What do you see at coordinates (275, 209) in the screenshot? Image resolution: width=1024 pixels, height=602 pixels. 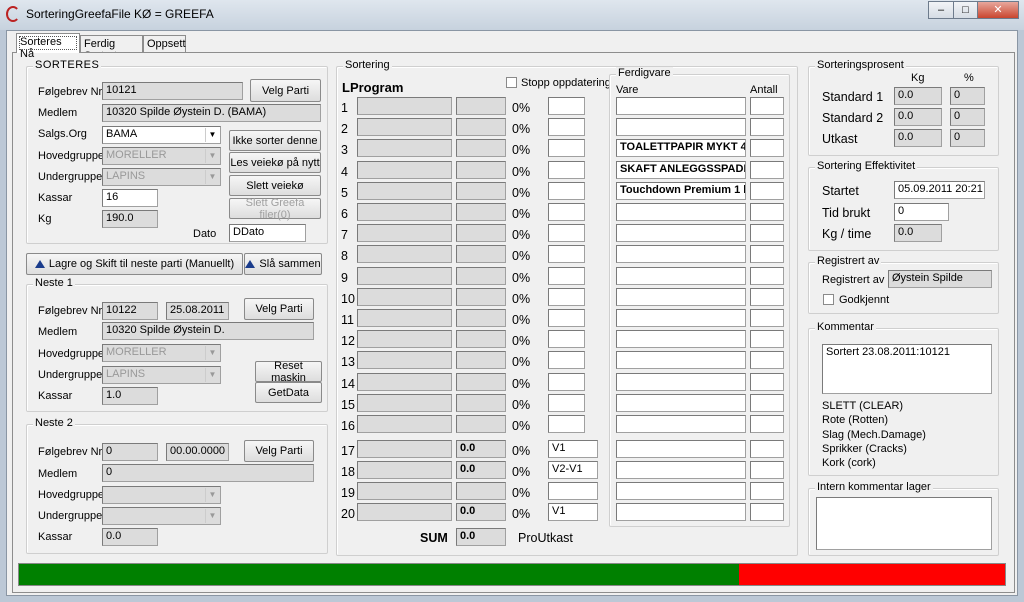 I see `slett-greefa-button: Slett Greefa filer(0)` at bounding box center [275, 209].